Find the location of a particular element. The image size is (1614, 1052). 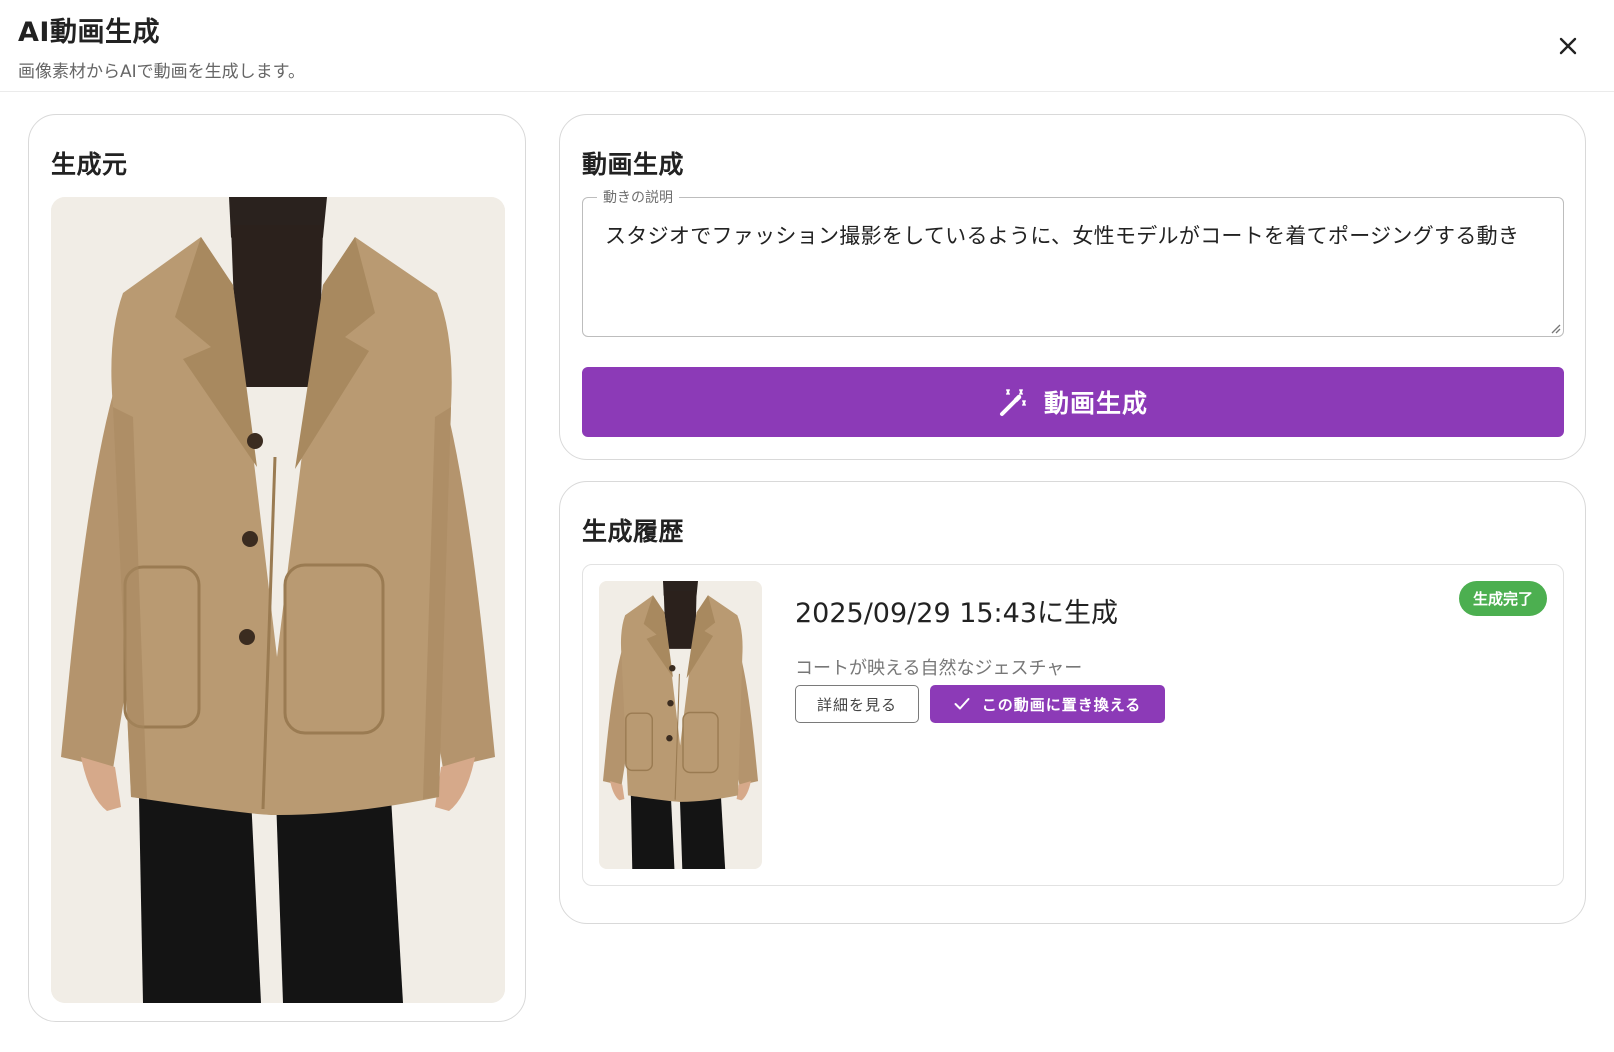

history-title: 生成履歴 is located at coordinates (633, 531).